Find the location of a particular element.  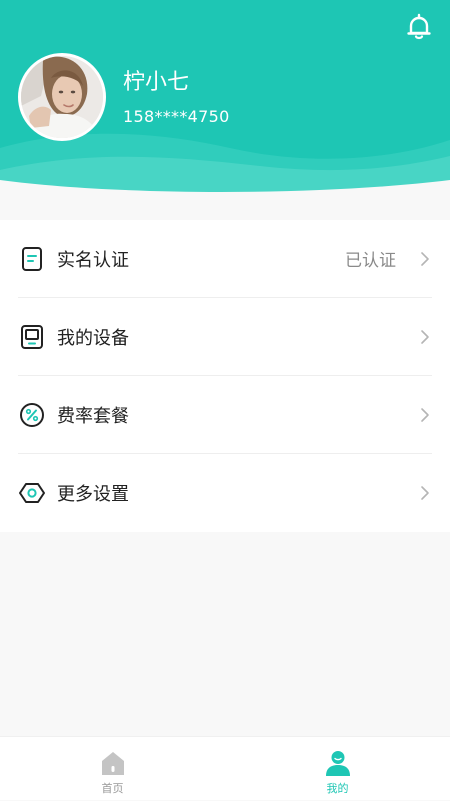

user-icon is located at coordinates (338, 763).